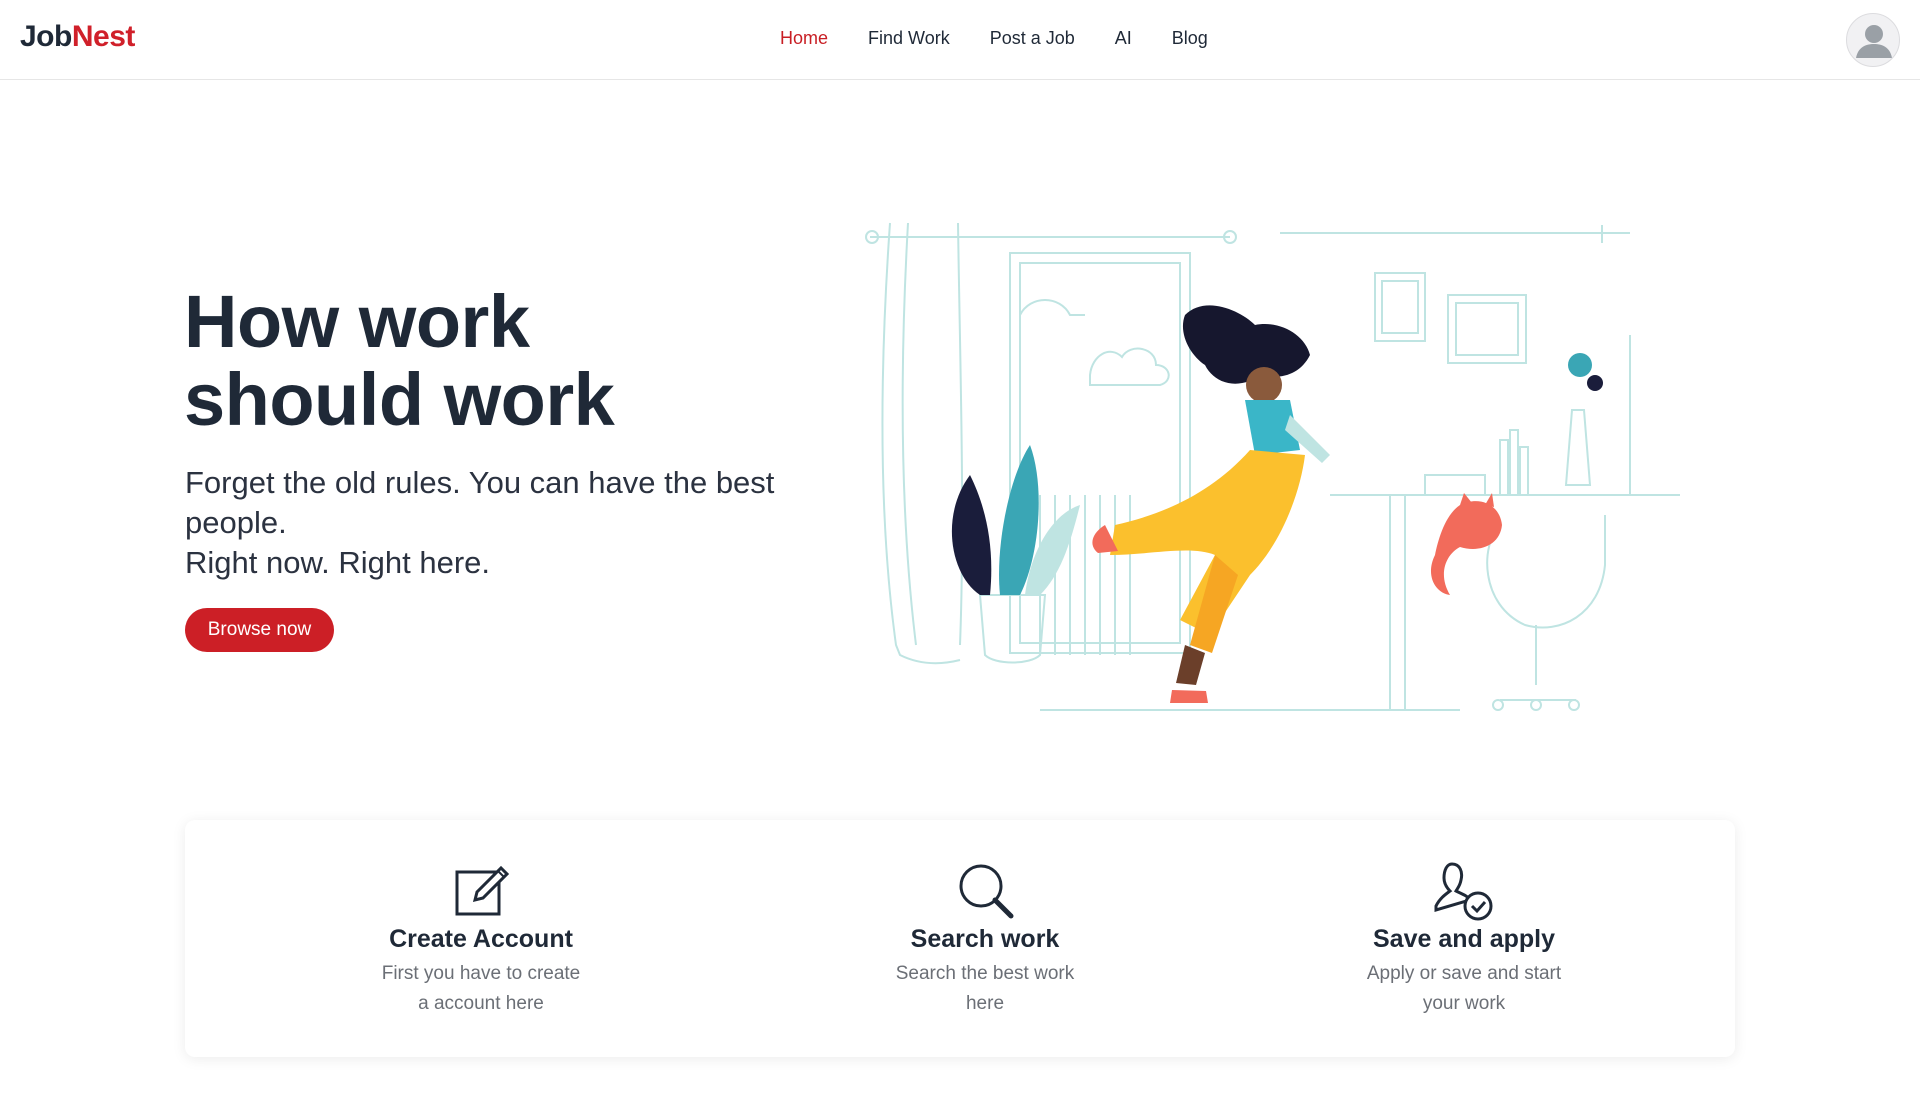 The image size is (1920, 1102). Describe the element at coordinates (357, 321) in the screenshot. I see `hero-title-line-1: How work` at that location.